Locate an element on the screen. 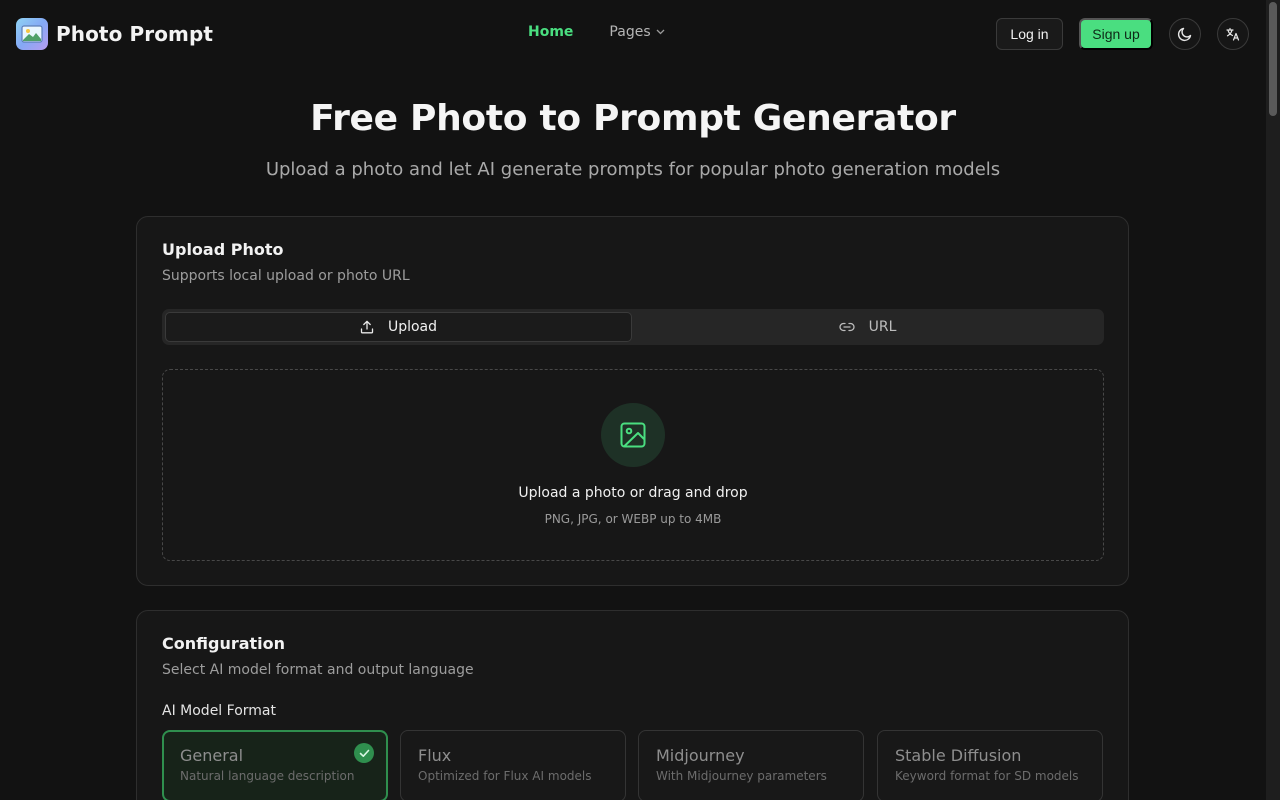 This screenshot has width=1280, height=800. page-title: Free Photo to Prompt Generator is located at coordinates (633, 118).